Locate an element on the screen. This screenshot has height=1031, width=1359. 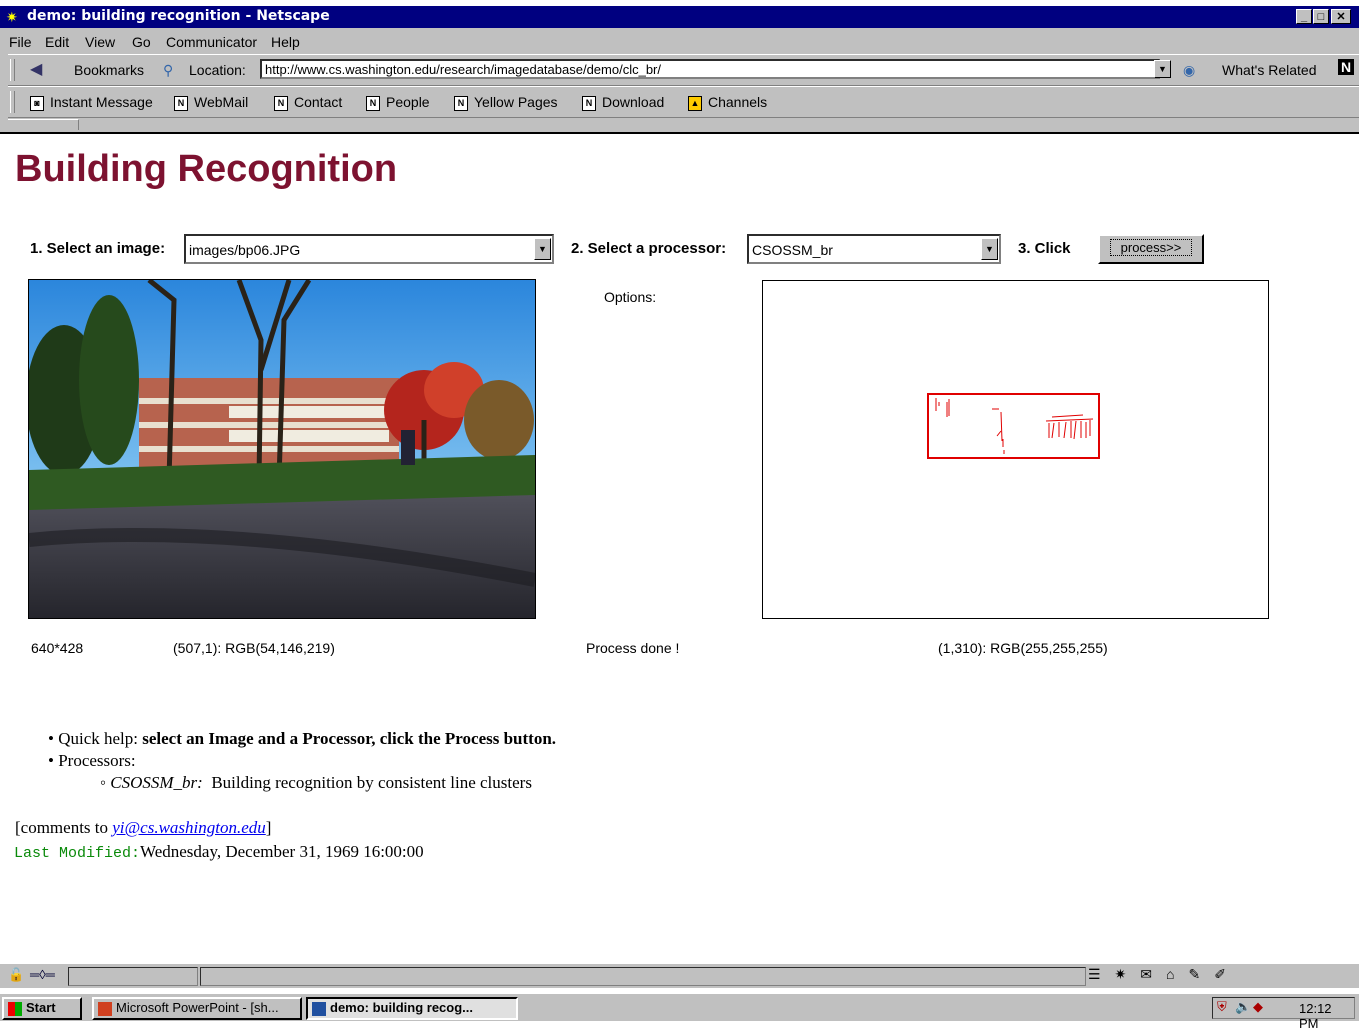
instant-message-icon: ◙ is located at coordinates (37, 103).